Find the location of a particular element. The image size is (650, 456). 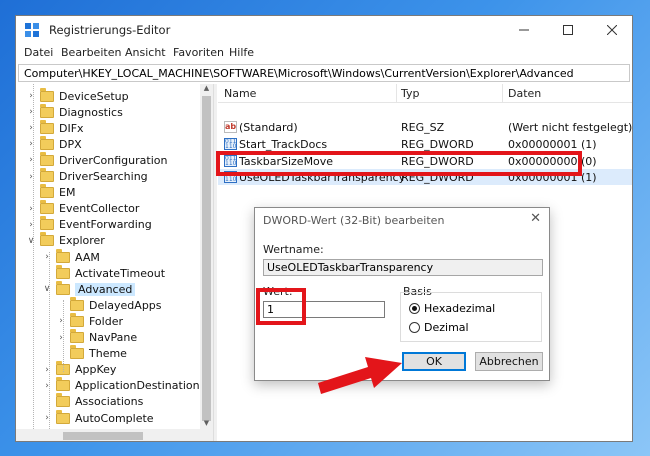

dialog-close-icon: ✕ is located at coordinates (535, 218).